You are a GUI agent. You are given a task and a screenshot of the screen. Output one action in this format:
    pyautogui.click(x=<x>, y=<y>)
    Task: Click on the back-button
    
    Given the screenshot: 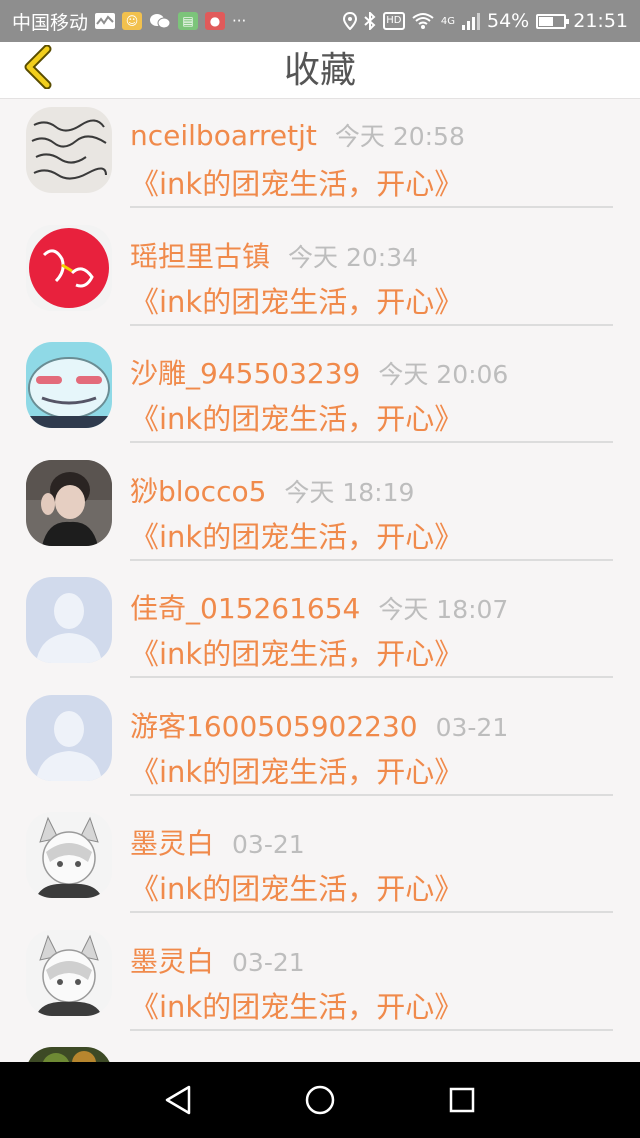 What is the action you would take?
    pyautogui.click(x=39, y=67)
    